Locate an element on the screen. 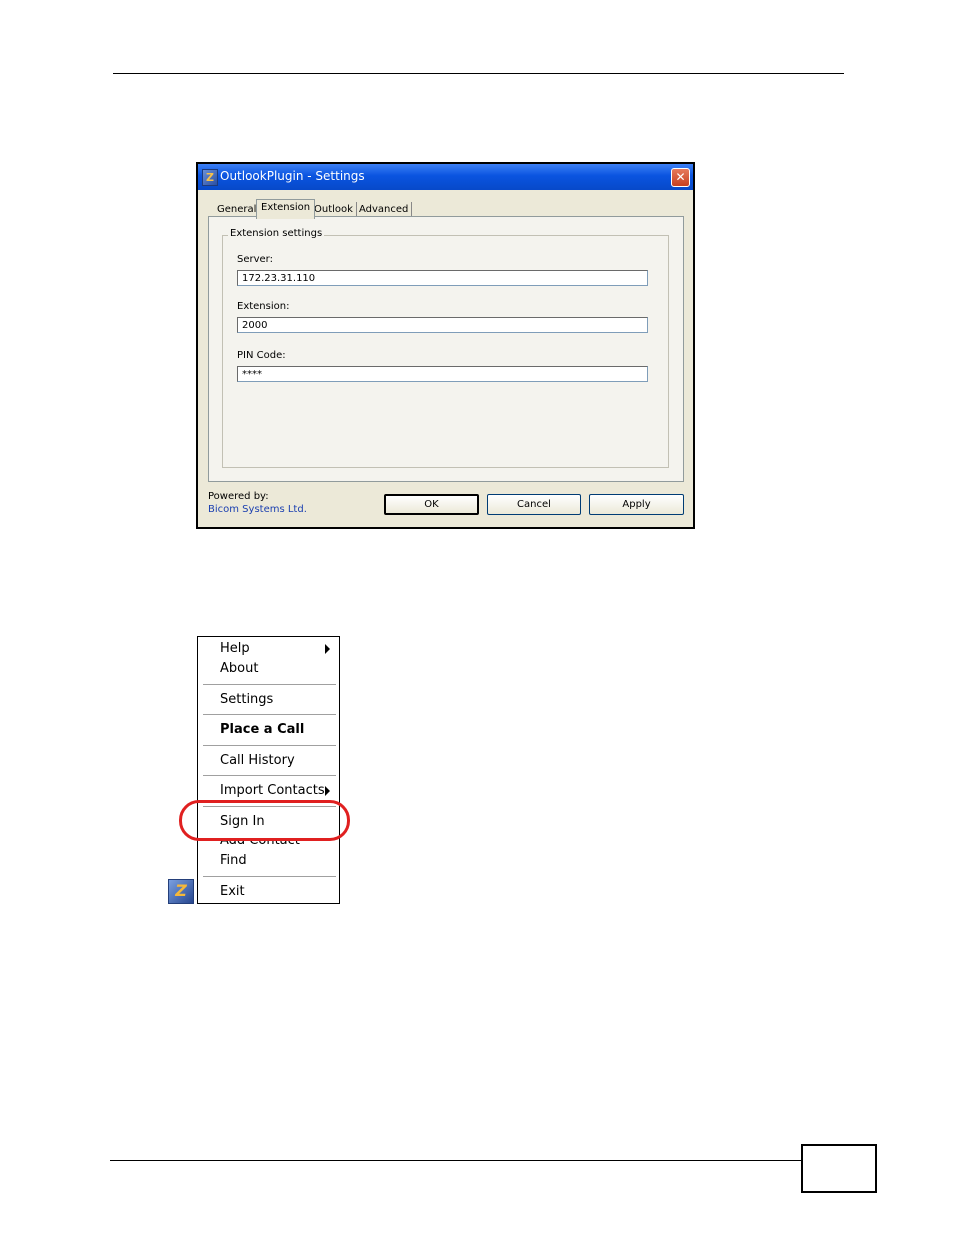 This screenshot has width=954, height=1235. pin-code-input is located at coordinates (442, 374).